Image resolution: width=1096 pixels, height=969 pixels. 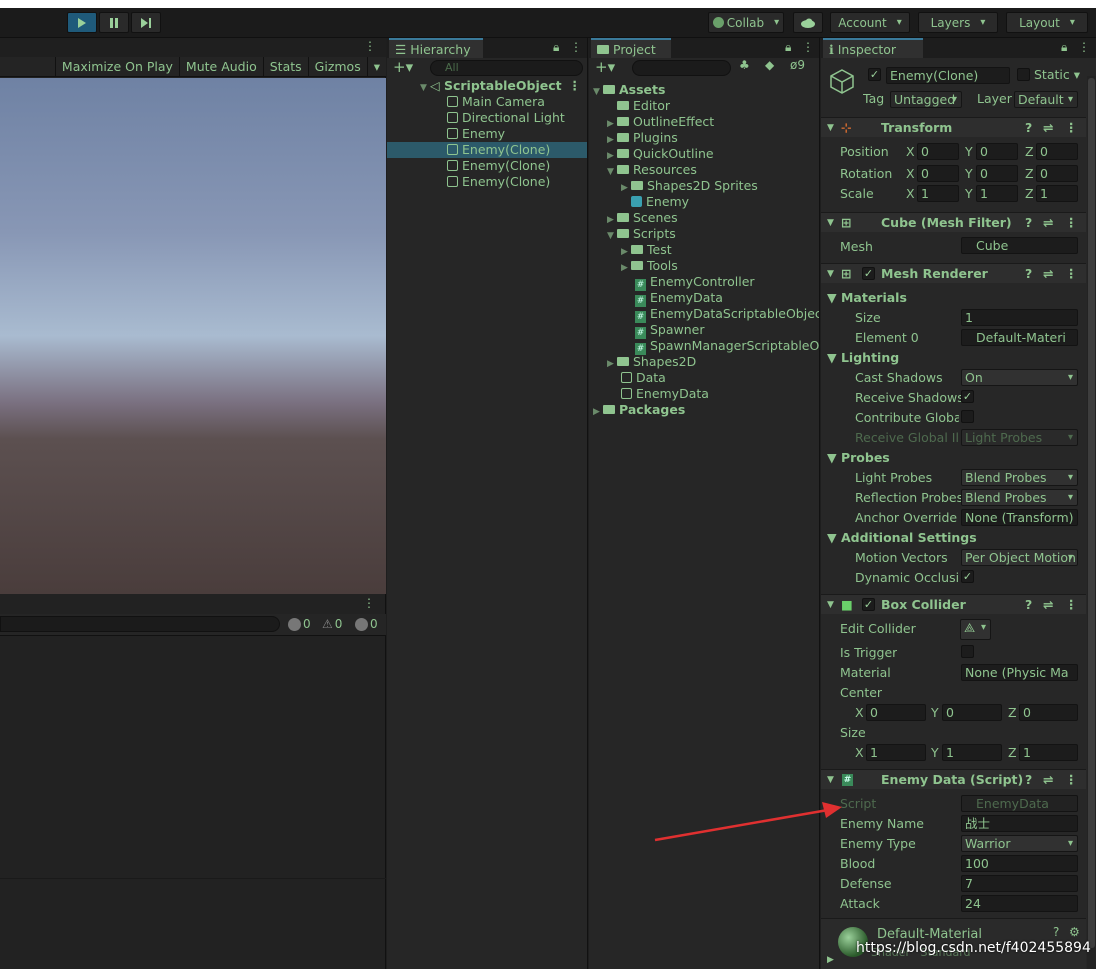 I want to click on scale-z-field: 1, so click(x=1057, y=193).